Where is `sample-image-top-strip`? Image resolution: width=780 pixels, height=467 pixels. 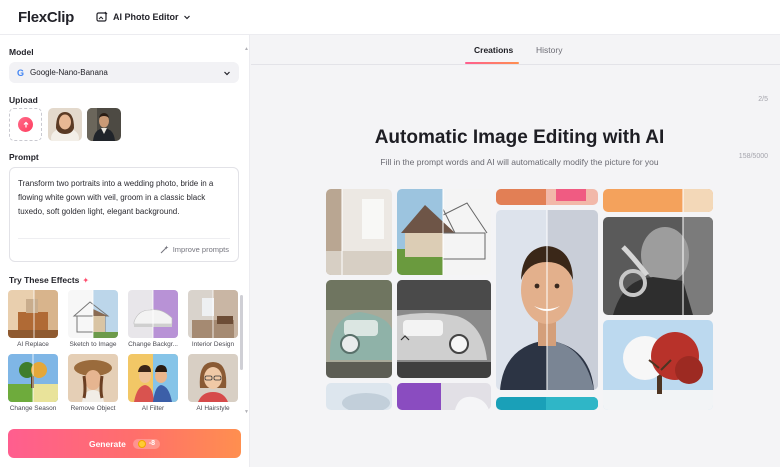 sample-image-top-strip is located at coordinates (547, 197).